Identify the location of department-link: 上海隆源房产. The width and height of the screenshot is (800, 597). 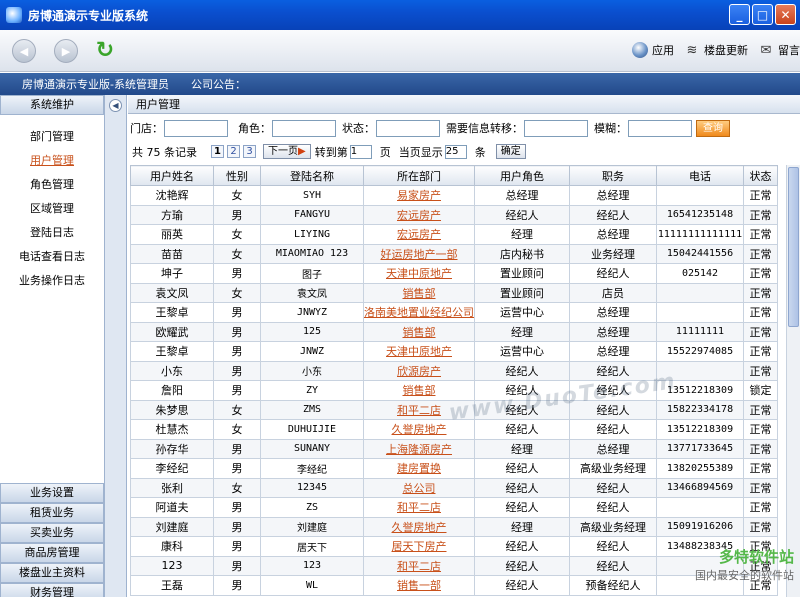
(419, 448).